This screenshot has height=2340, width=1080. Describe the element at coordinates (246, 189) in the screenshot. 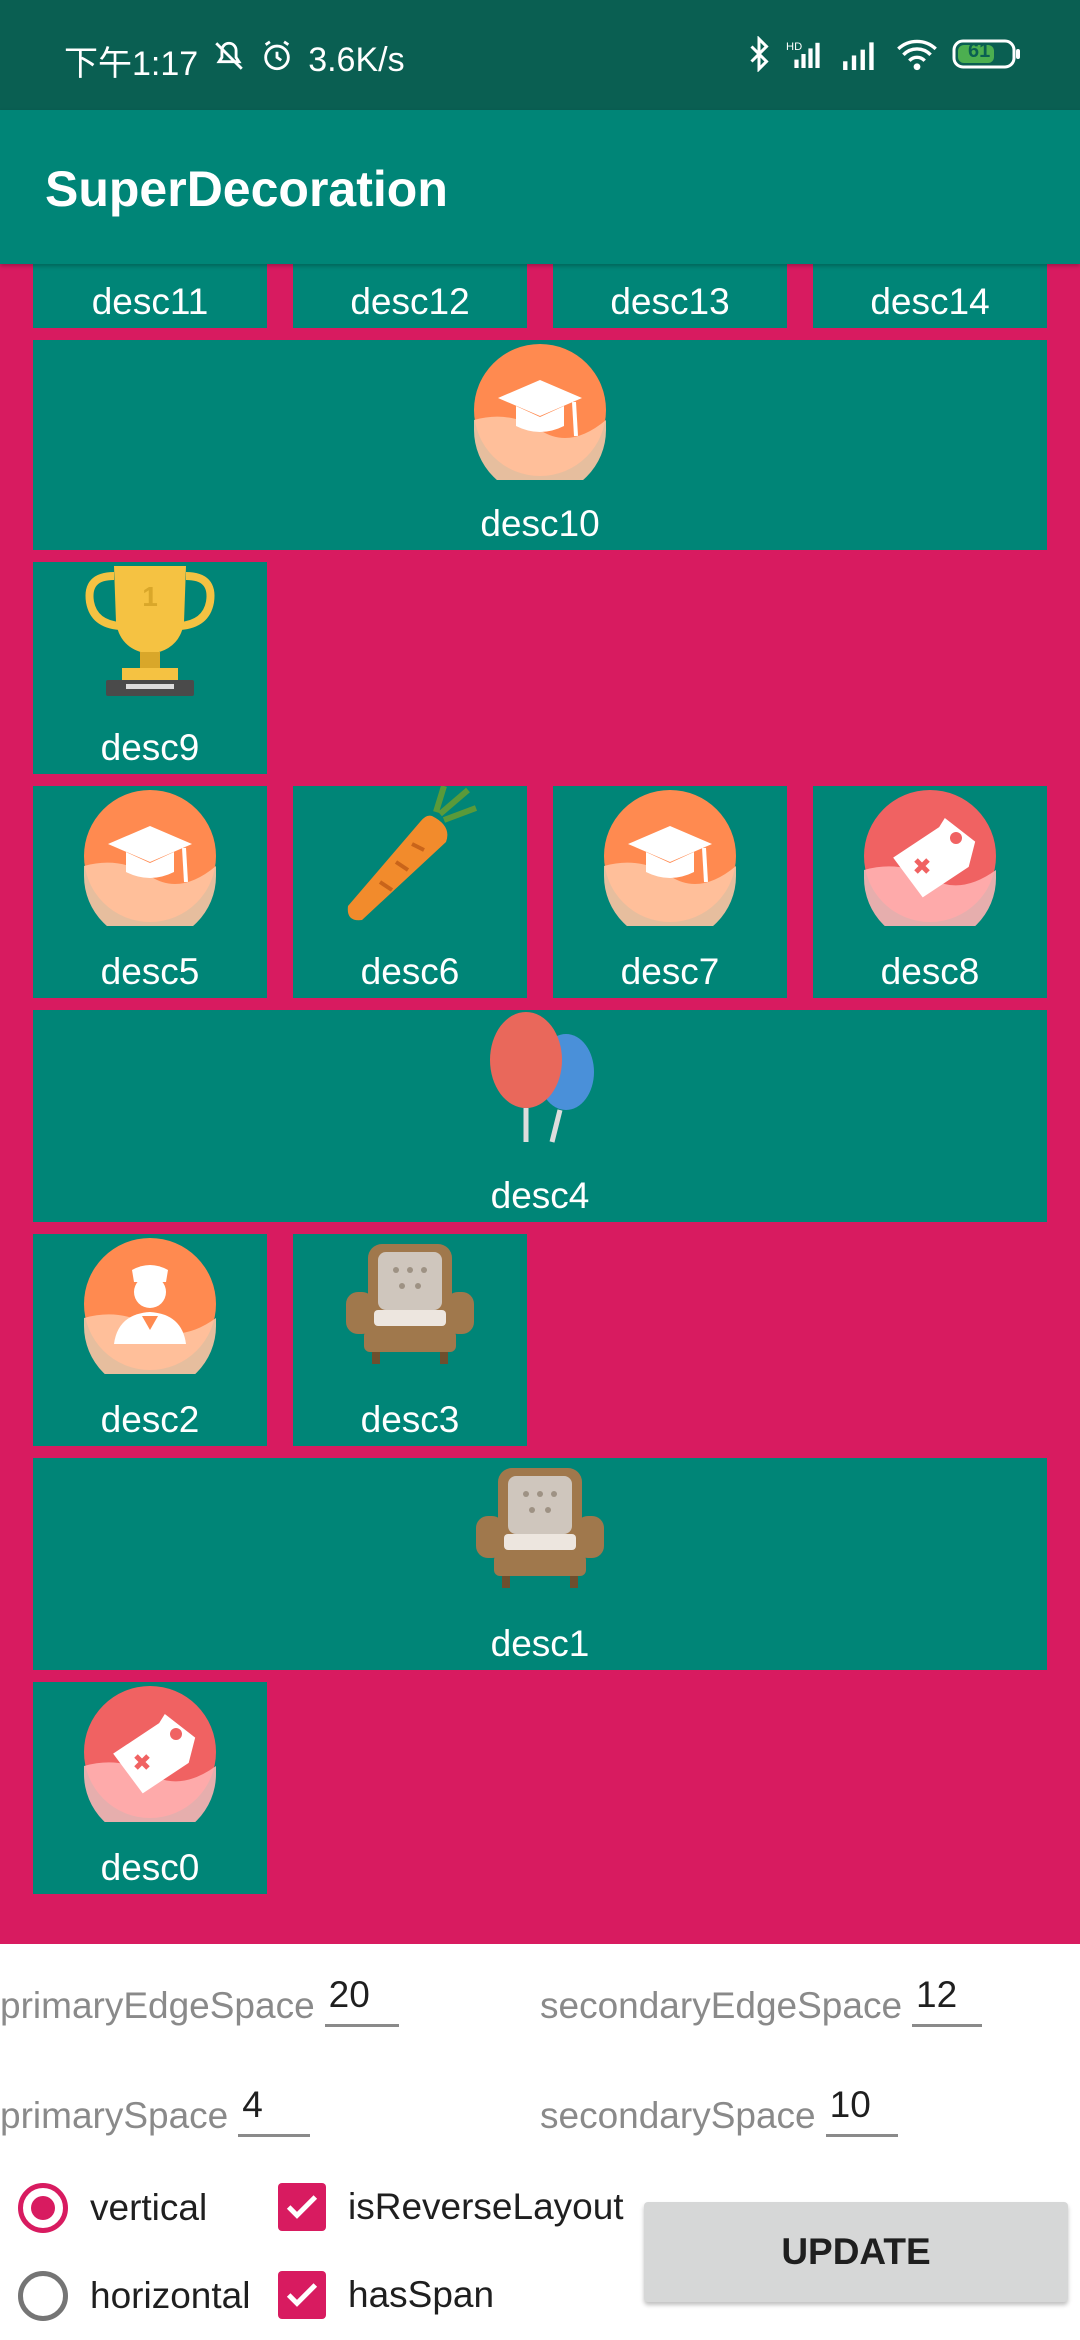

I see `app-title: SuperDecoration` at that location.